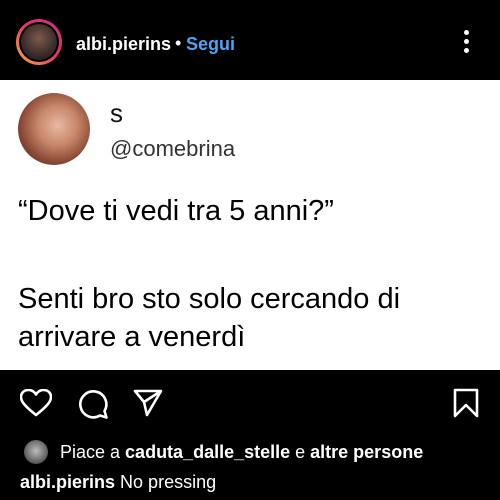 This screenshot has width=500, height=500. What do you see at coordinates (118, 482) in the screenshot?
I see `post-caption: albi.pierins No pressing` at bounding box center [118, 482].